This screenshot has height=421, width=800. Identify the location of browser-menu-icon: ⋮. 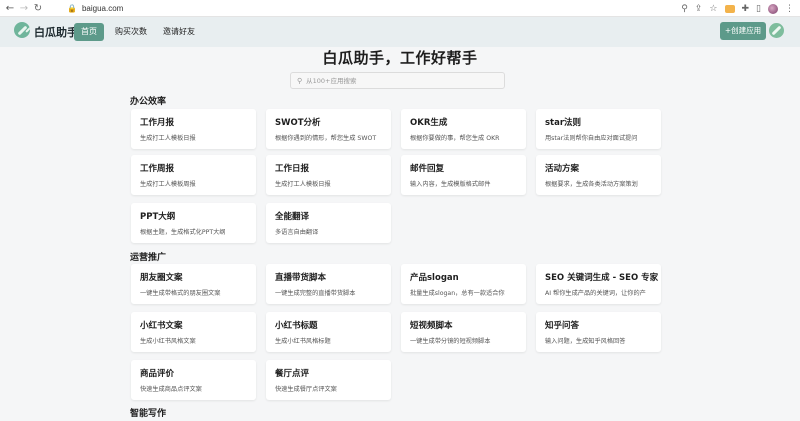
(789, 9).